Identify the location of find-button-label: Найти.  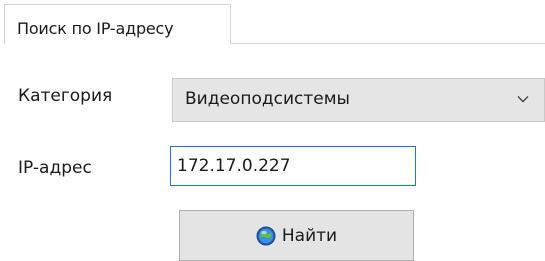
(309, 235).